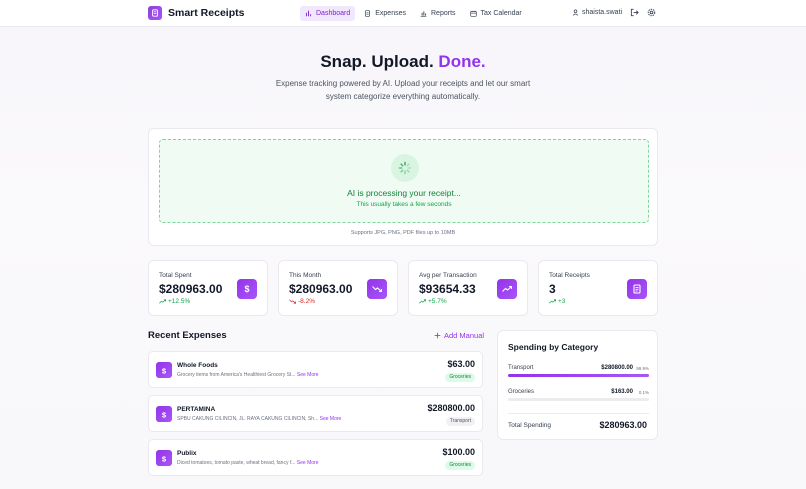 This screenshot has height=489, width=806. Describe the element at coordinates (196, 409) in the screenshot. I see `expense-merchant: PERTAMINA` at that location.